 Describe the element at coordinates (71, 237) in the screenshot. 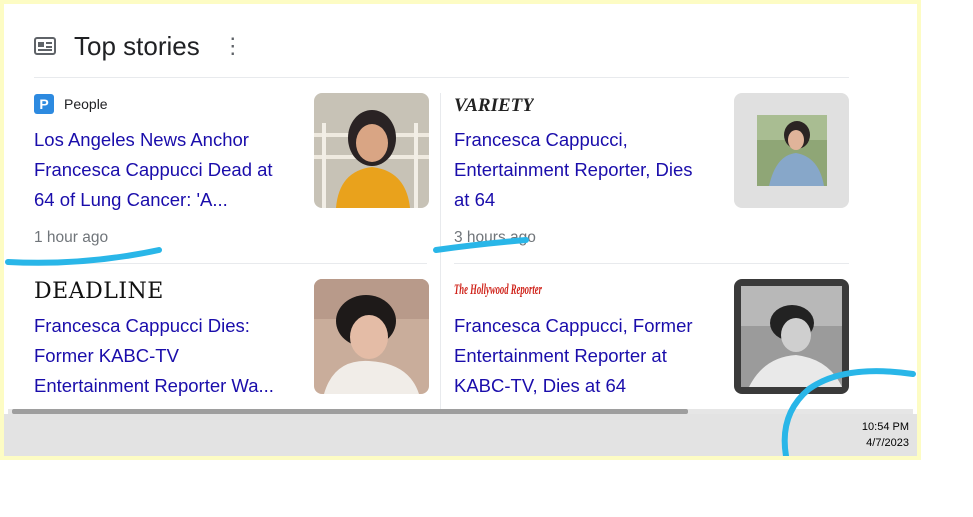

I see `story-time: 1 hour ago` at that location.